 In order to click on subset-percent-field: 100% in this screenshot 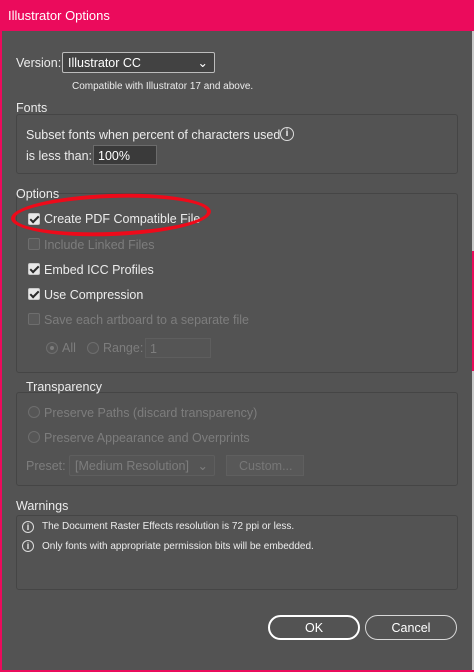, I will do `click(125, 155)`.